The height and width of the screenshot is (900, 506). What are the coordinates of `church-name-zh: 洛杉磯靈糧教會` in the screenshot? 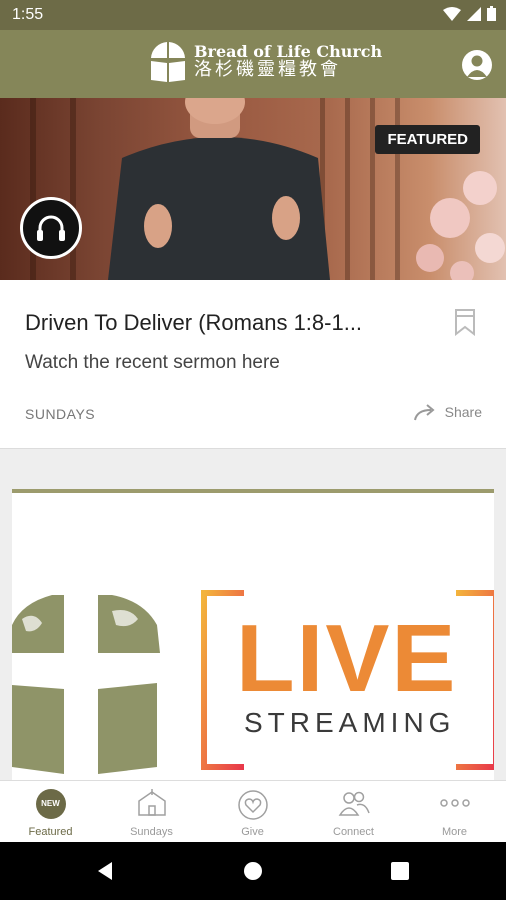 It's located at (267, 69).